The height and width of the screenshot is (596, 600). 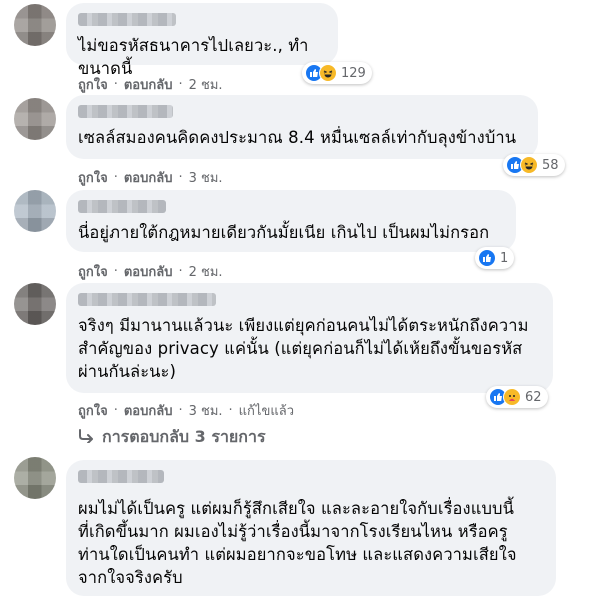 I want to click on reaction-summary: 58, so click(x=534, y=165).